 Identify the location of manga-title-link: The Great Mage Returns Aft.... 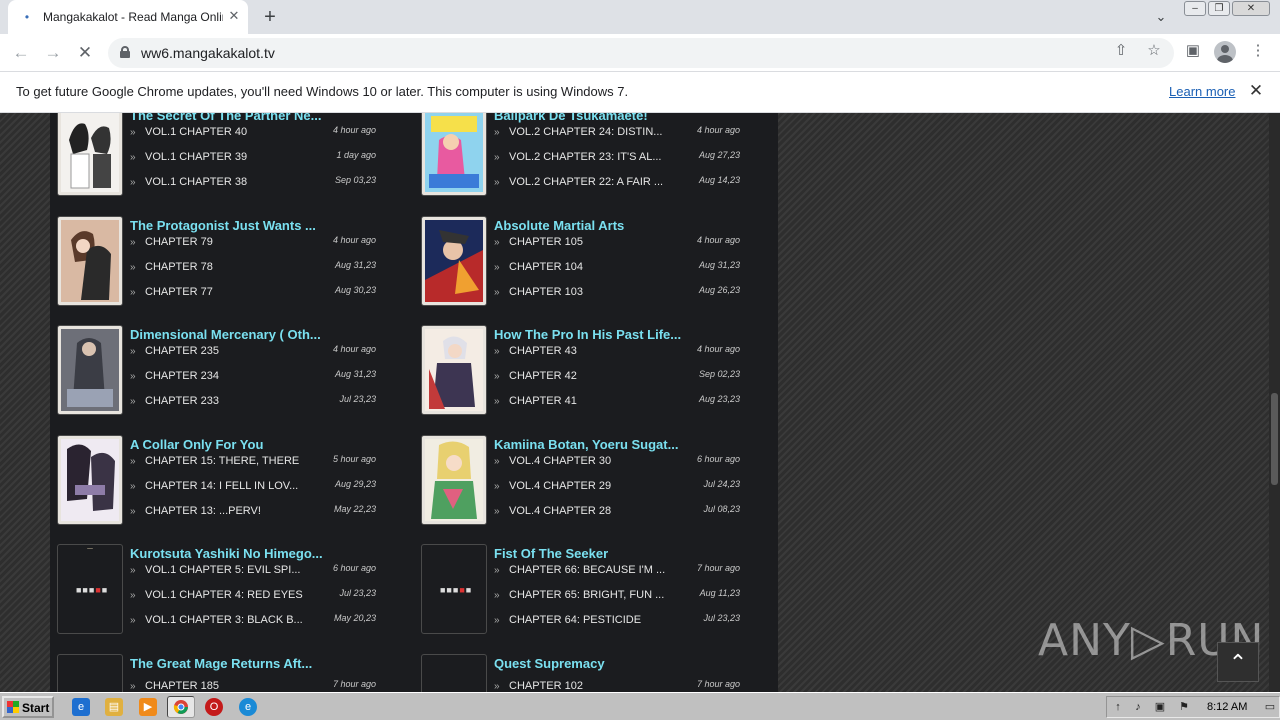
(221, 663).